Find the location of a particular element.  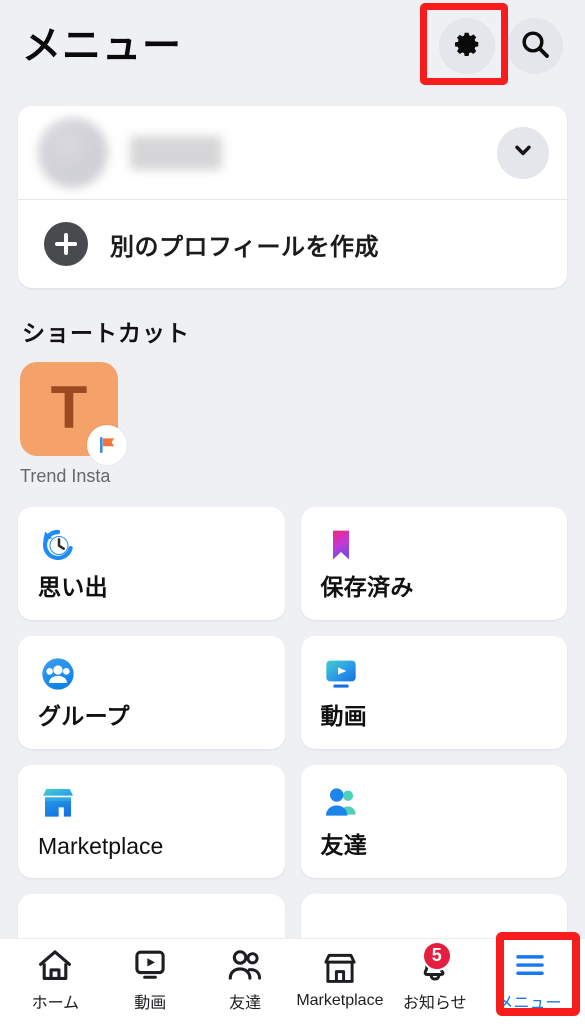

create-profile-row: 別のプロフィールを作成 is located at coordinates (292, 244).